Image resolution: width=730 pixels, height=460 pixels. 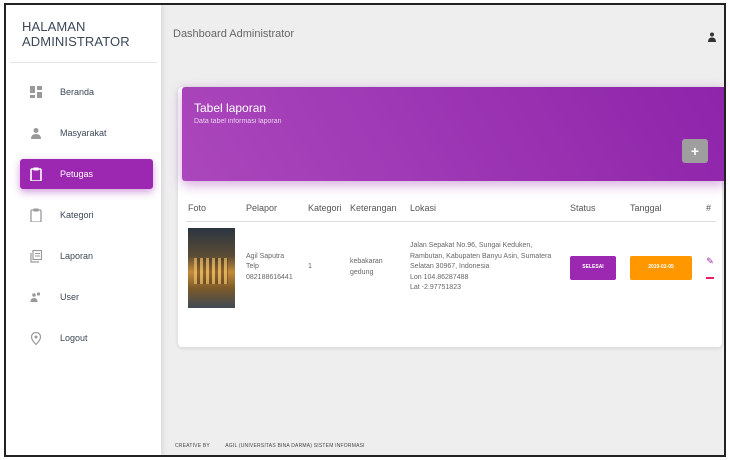 I want to click on sidebar-item-laporan: Laporan, so click(x=86, y=256).